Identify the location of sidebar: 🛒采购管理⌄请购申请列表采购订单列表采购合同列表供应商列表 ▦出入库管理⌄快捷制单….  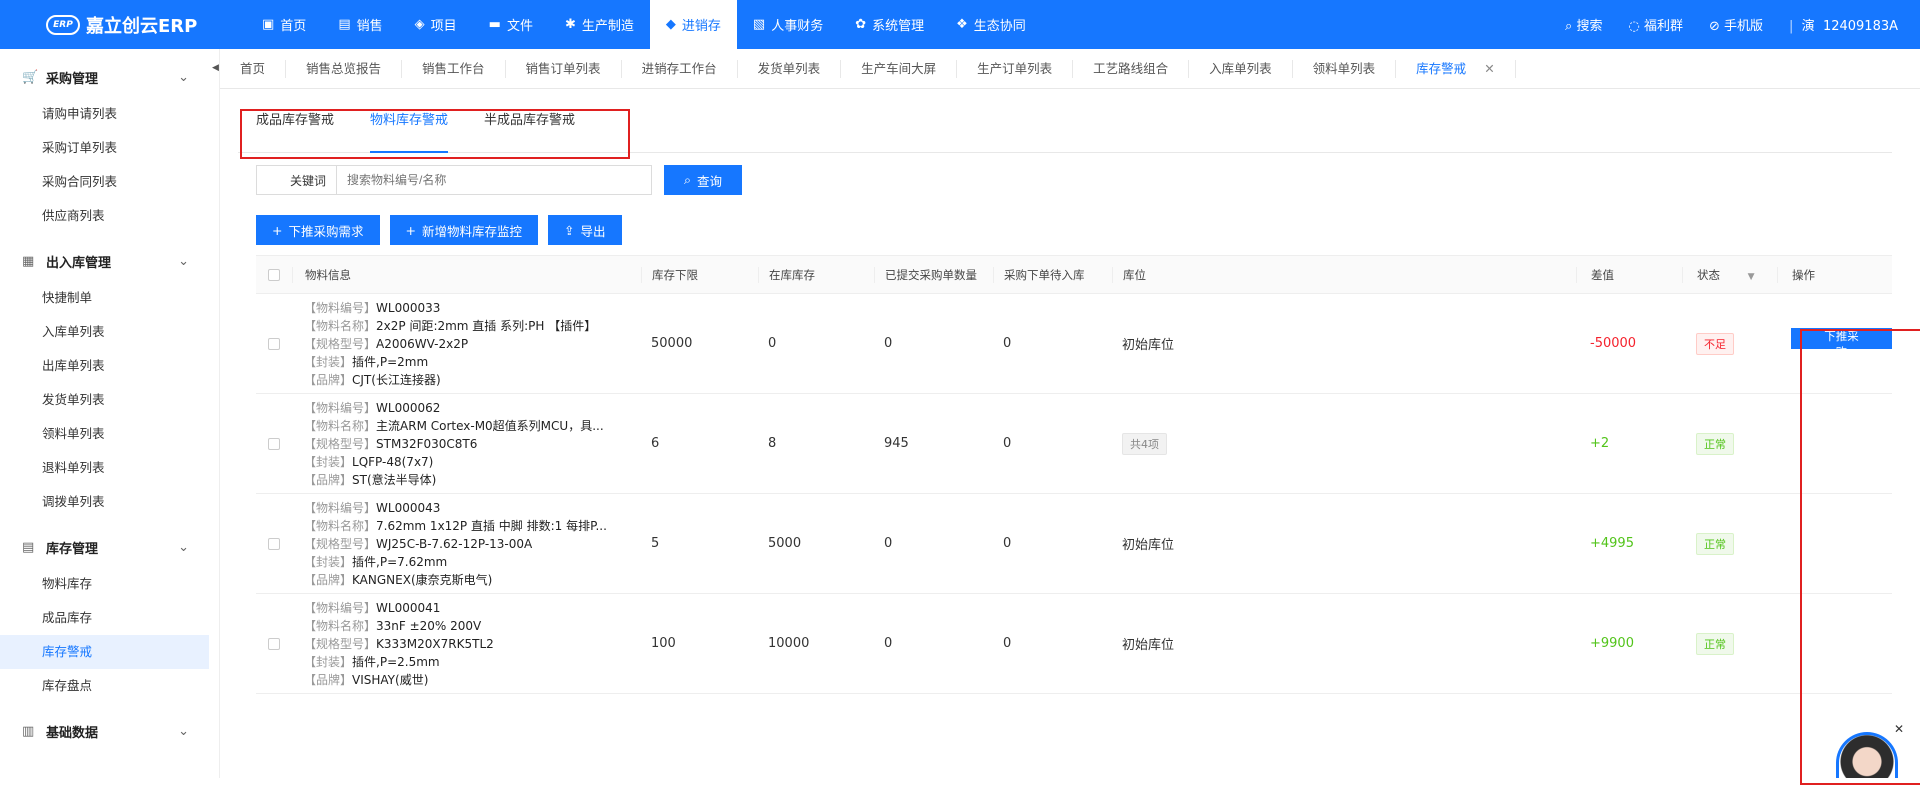
(110, 413).